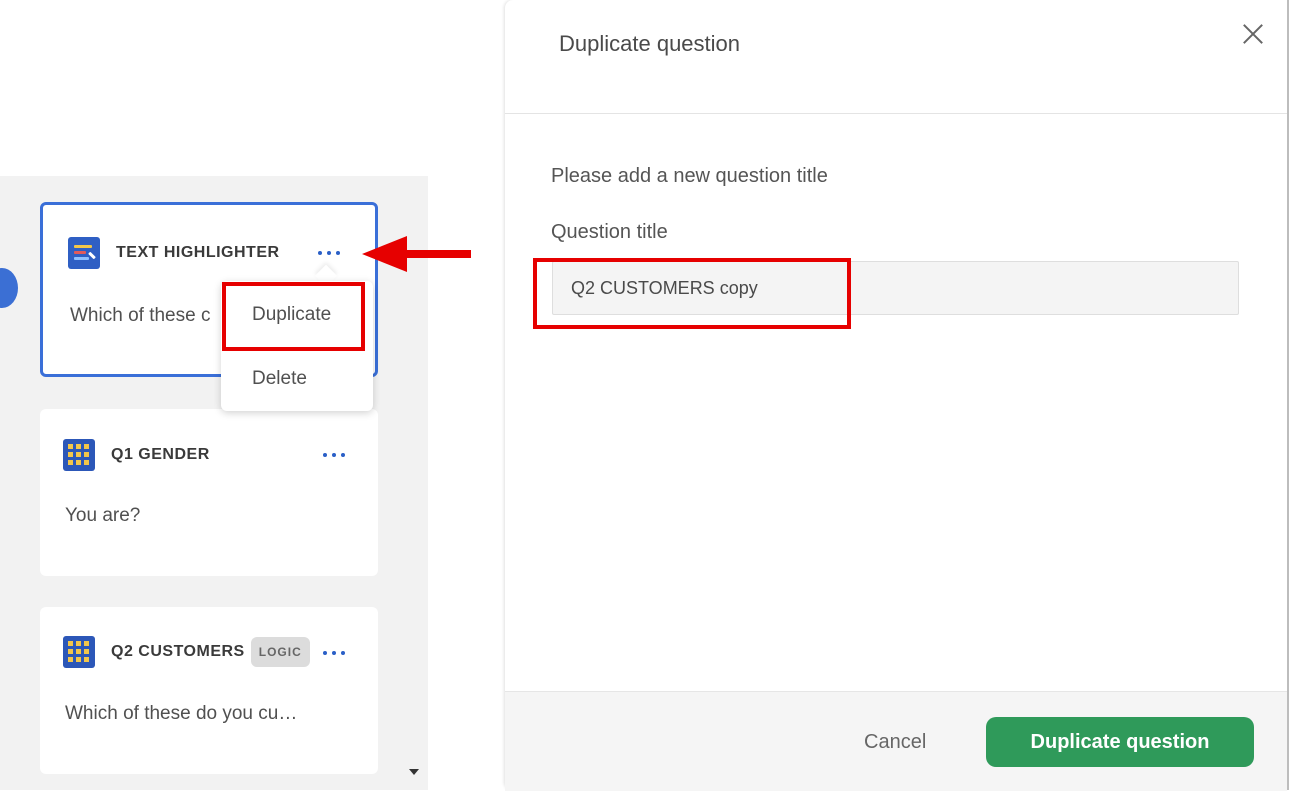 The width and height of the screenshot is (1289, 791). Describe the element at coordinates (140, 315) in the screenshot. I see `question-text: Which of these c` at that location.